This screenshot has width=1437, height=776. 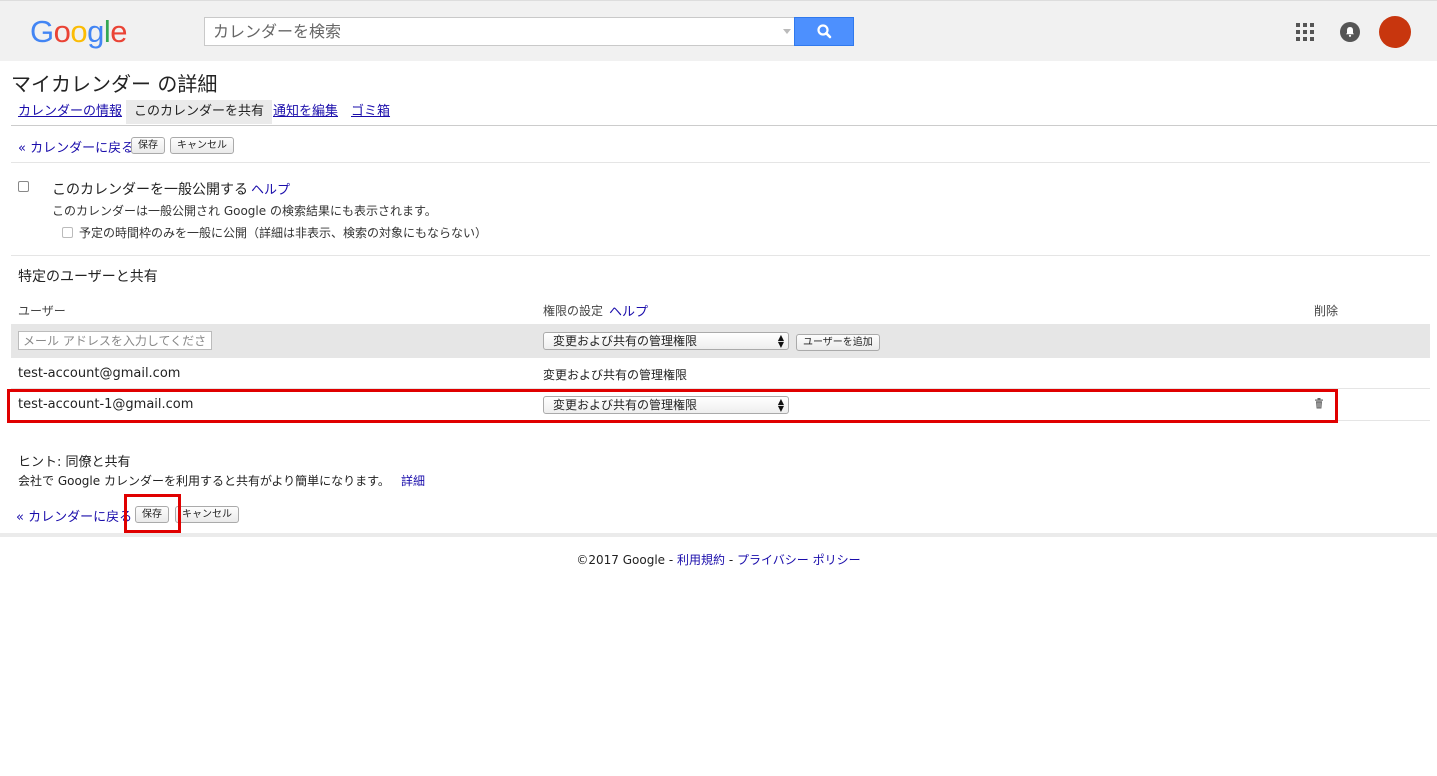 I want to click on permission-help-link: ヘルプ, so click(x=628, y=310).